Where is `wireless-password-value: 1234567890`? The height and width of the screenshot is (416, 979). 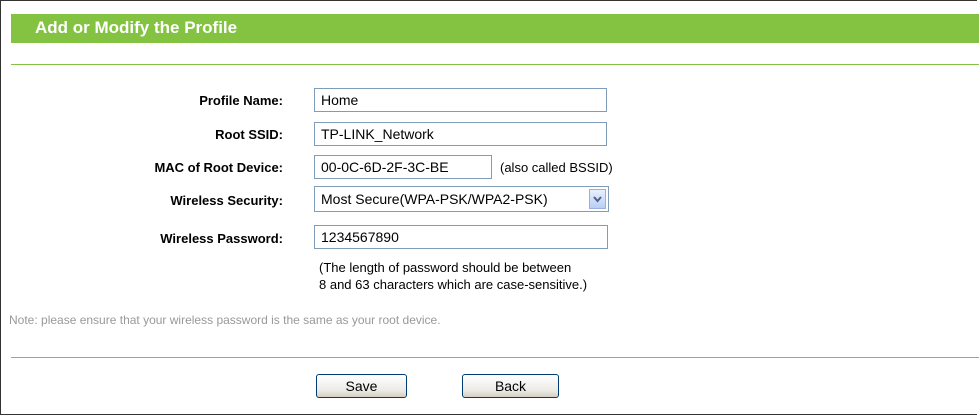
wireless-password-value: 1234567890 is located at coordinates (360, 237).